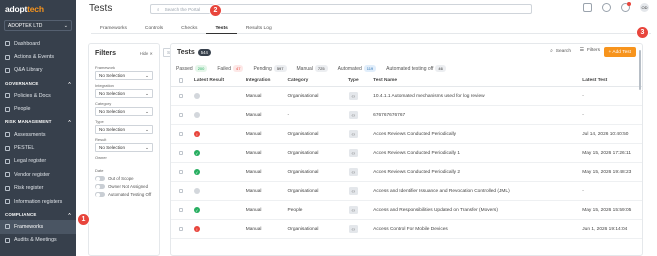 The width and height of the screenshot is (657, 256). Describe the element at coordinates (626, 7) in the screenshot. I see `bell-icon` at that location.